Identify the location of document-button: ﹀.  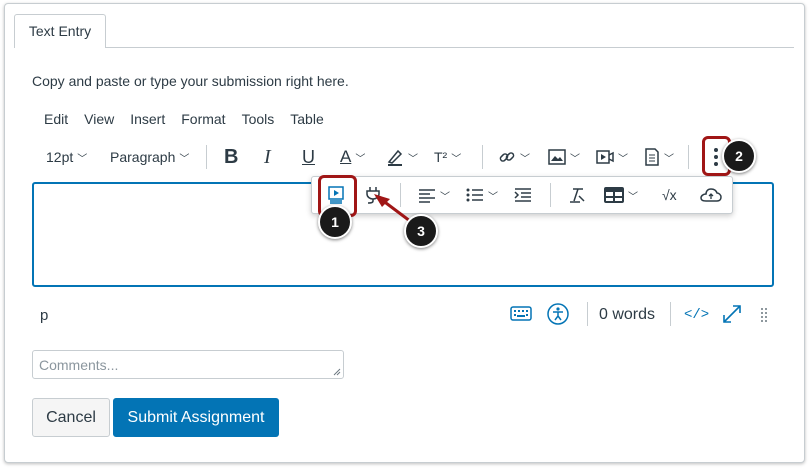
(659, 157).